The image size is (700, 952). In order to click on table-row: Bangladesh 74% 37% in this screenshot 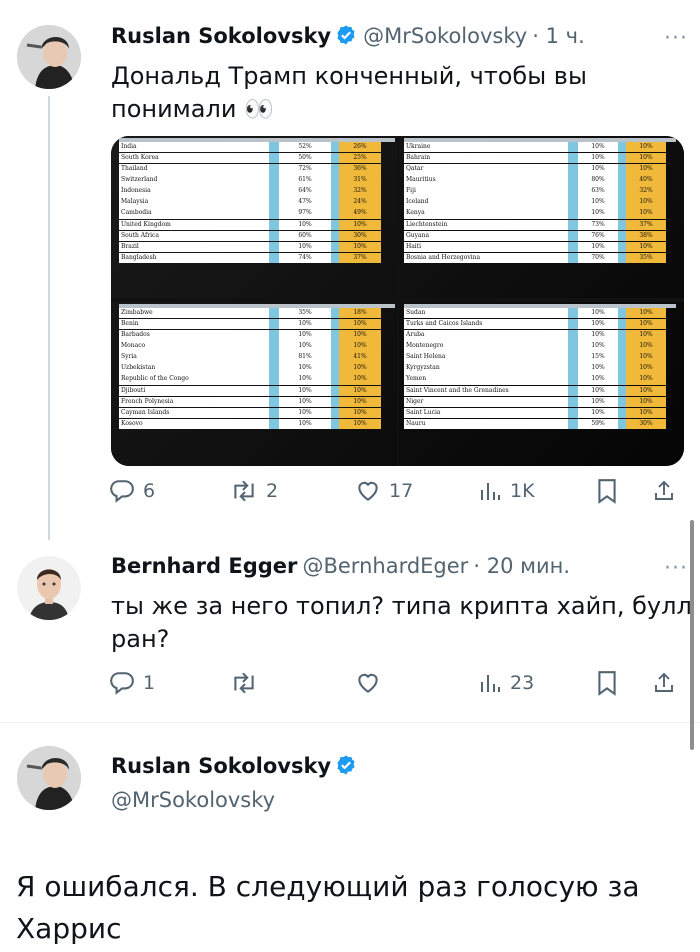, I will do `click(257, 258)`.